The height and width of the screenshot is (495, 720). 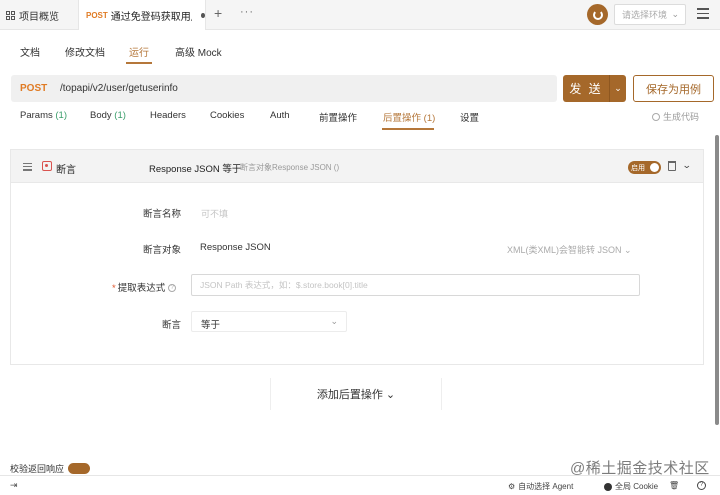 What do you see at coordinates (356, 394) in the screenshot?
I see `add-post-operation-button: 添加后置操作 ⌄` at bounding box center [356, 394].